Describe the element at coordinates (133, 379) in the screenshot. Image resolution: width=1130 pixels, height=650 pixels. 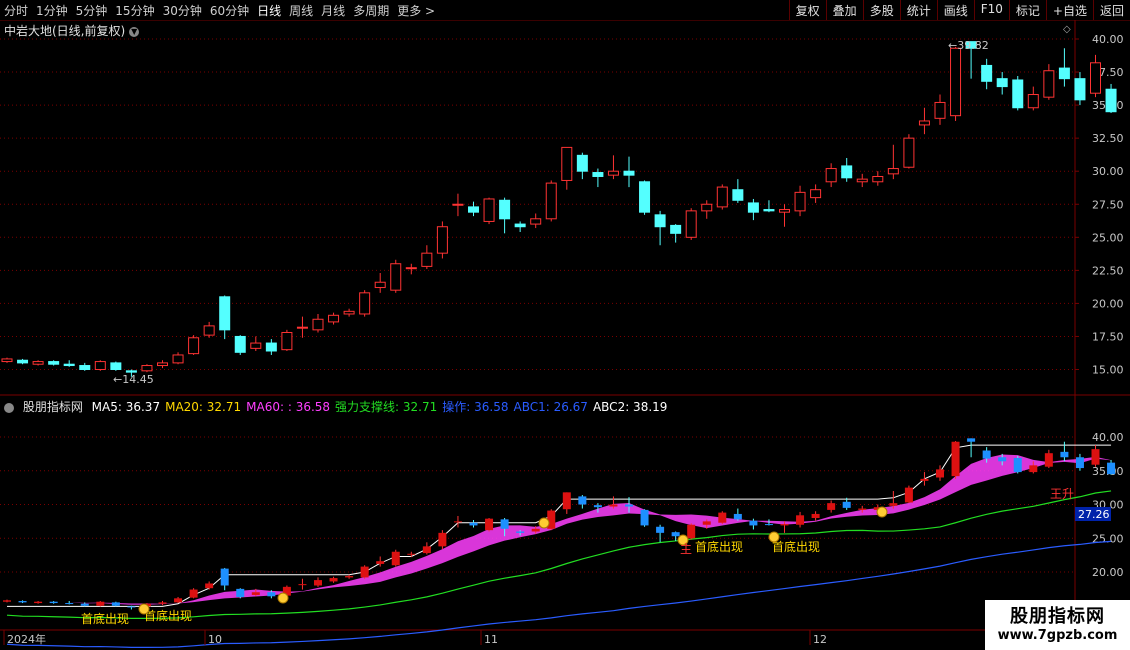
I see `low-price-label: ←14.45` at that location.